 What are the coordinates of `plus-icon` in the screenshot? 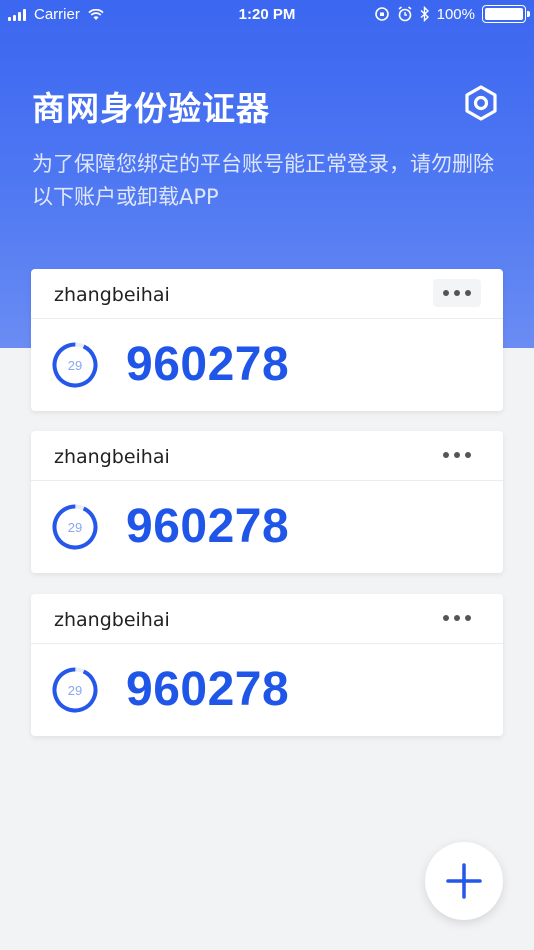 It's located at (464, 881).